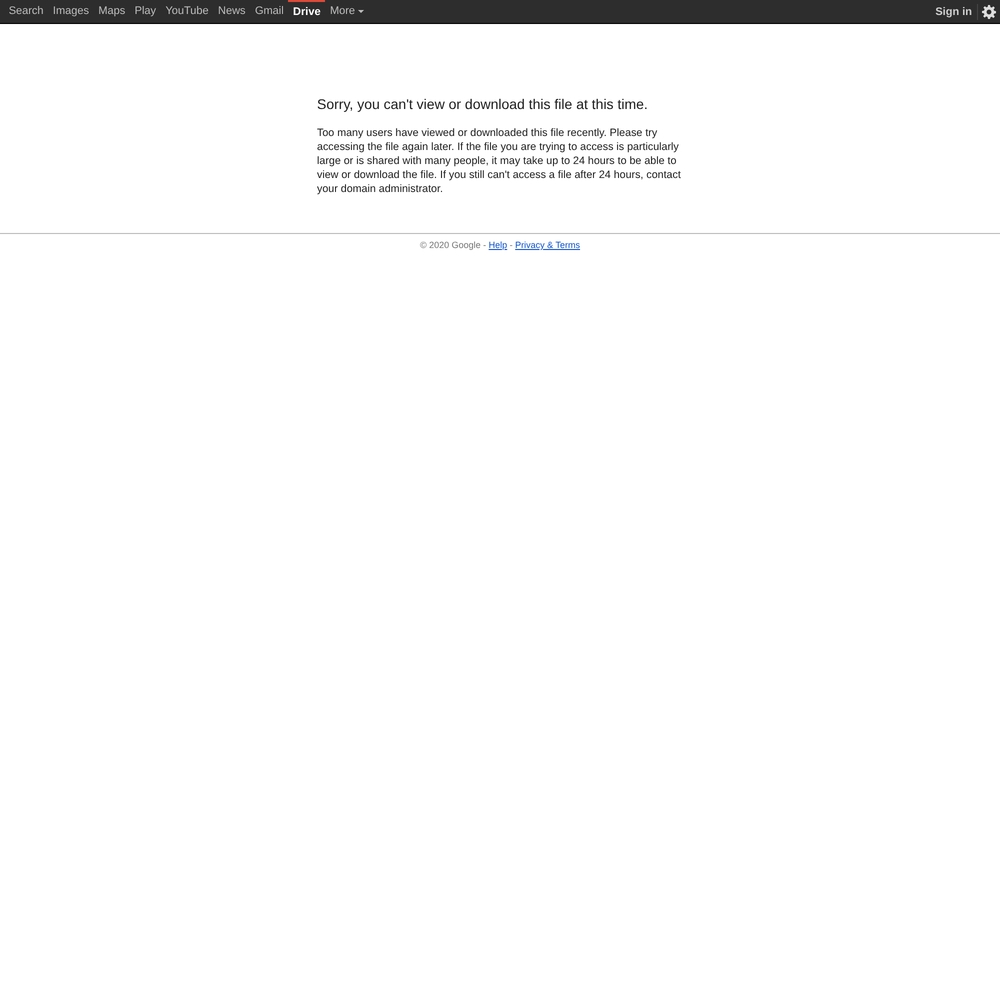  What do you see at coordinates (989, 11) in the screenshot?
I see `settings-icon` at bounding box center [989, 11].